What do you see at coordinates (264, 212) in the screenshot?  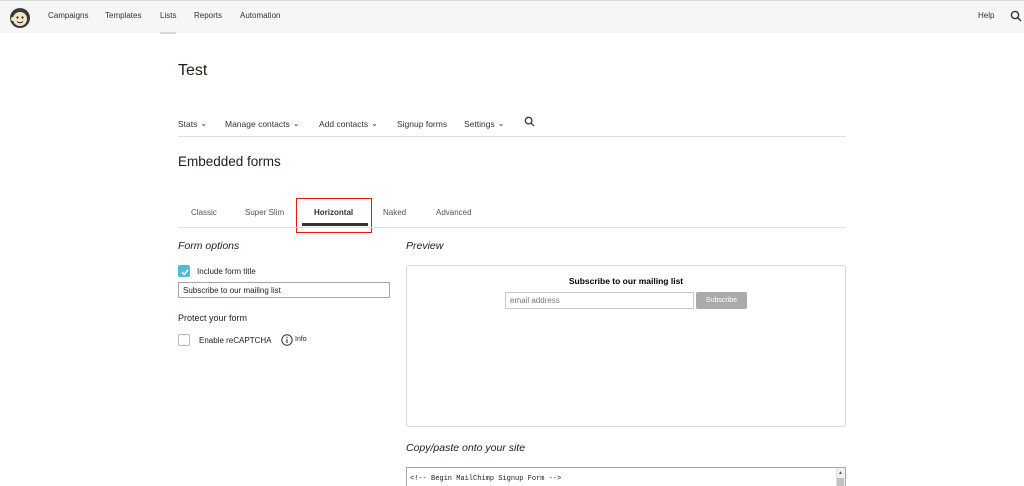 I see `tab-super-slim: Super Slim` at bounding box center [264, 212].